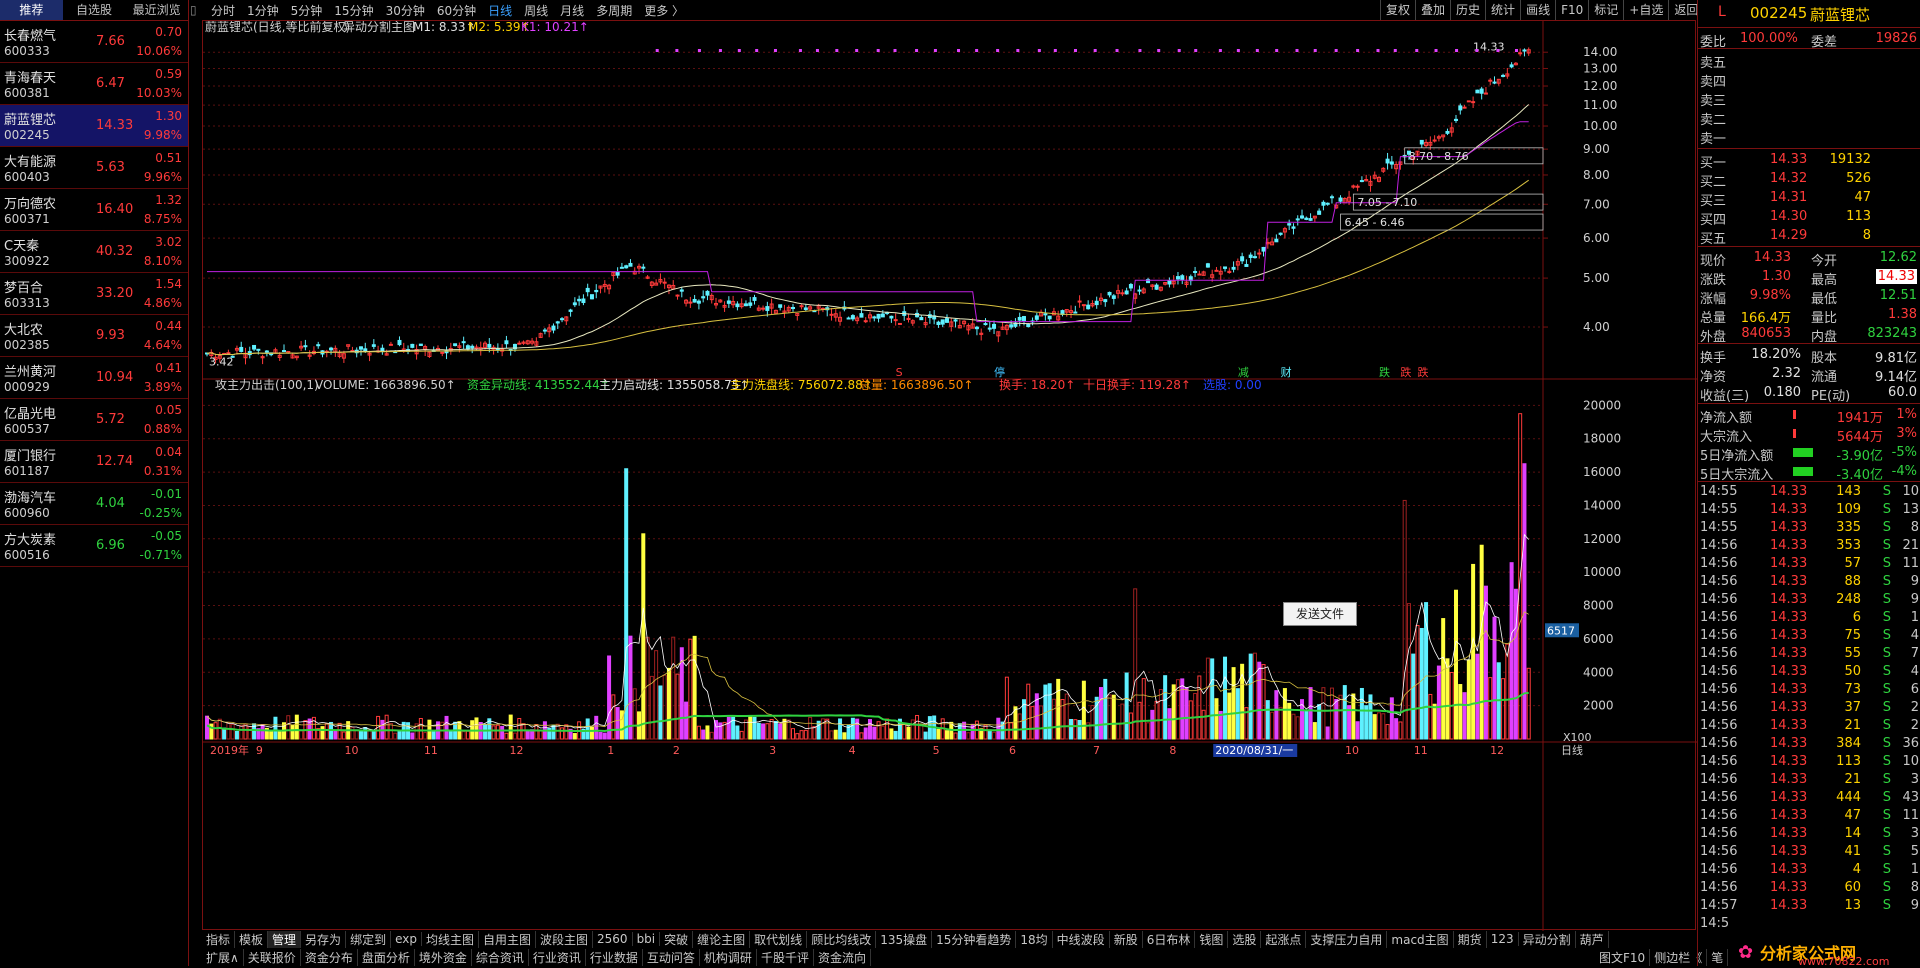 The width and height of the screenshot is (1920, 968). I want to click on tool-button-3: 统计, so click(1502, 10).